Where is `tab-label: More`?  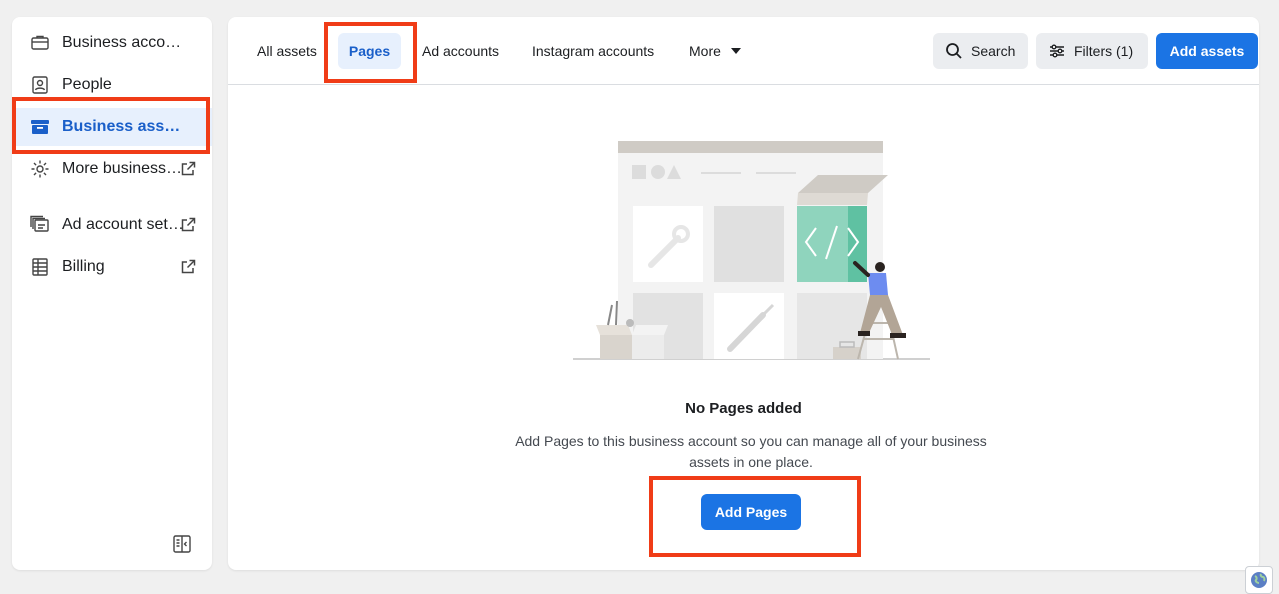 tab-label: More is located at coordinates (705, 51).